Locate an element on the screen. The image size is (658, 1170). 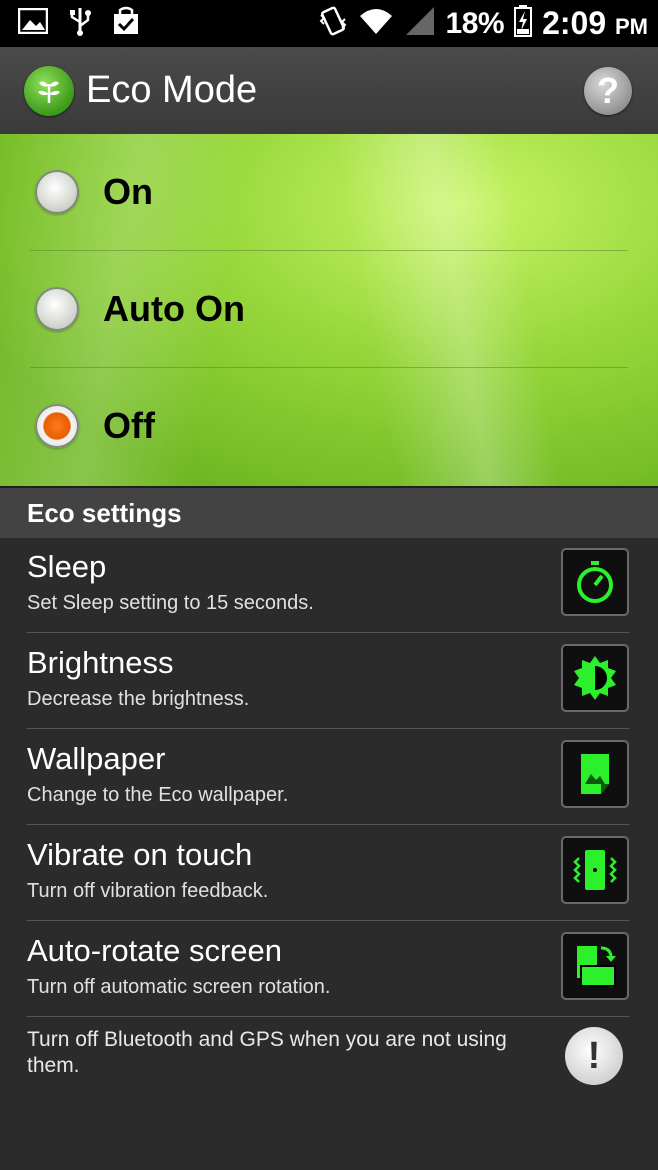
help-button: ? is located at coordinates (608, 91).